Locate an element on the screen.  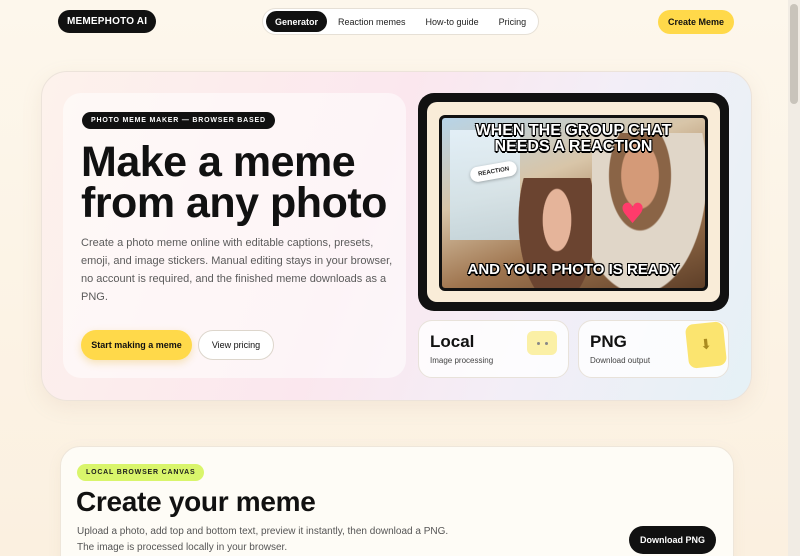
hero-title: Make a meme from any photo is located at coordinates (241, 184).